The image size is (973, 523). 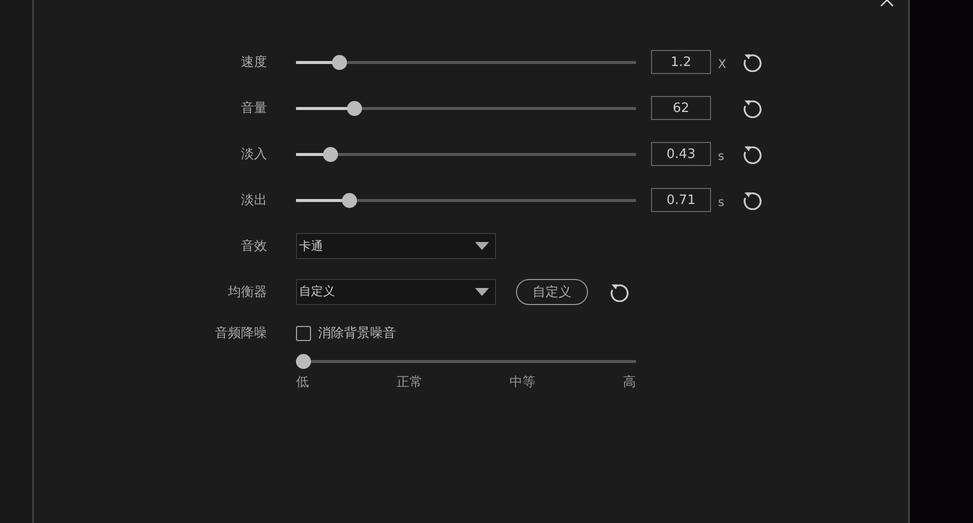 I want to click on dropdown: 卡通, so click(x=396, y=246).